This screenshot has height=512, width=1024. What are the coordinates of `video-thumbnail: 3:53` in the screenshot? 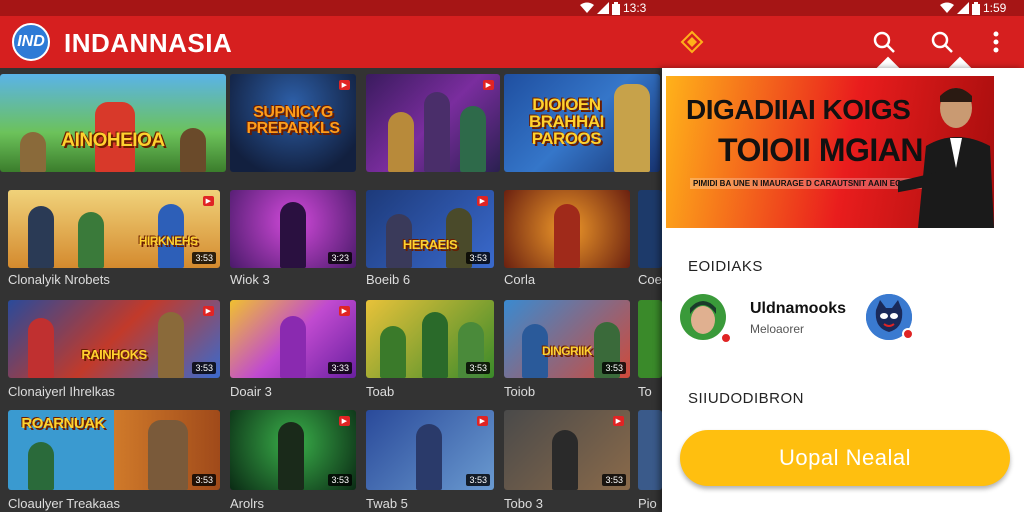 It's located at (430, 339).